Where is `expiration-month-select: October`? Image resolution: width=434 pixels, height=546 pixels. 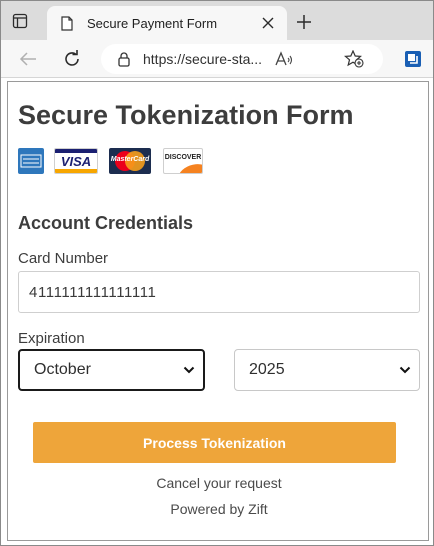
expiration-month-select: October is located at coordinates (111, 370).